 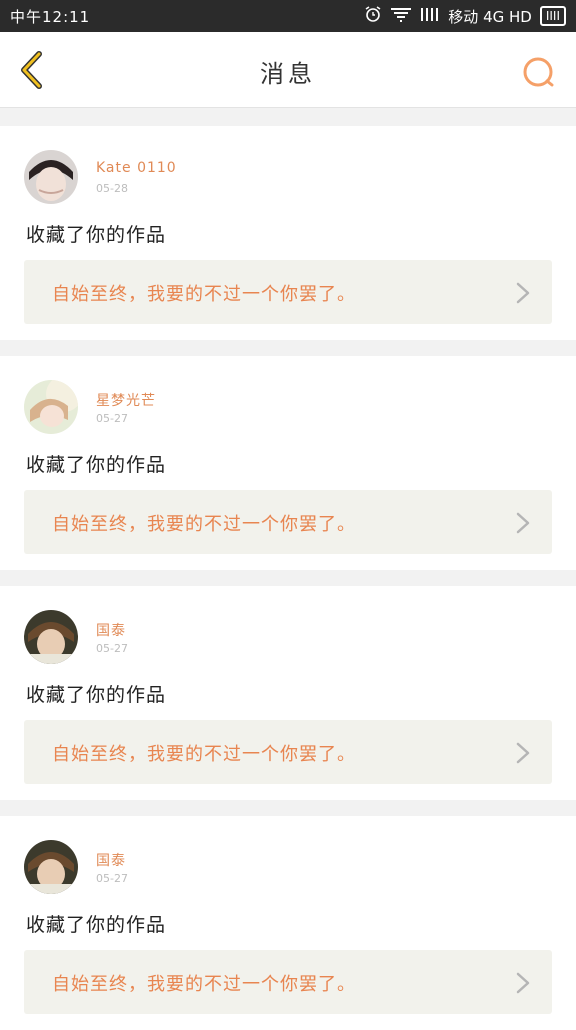 I want to click on wifi-icon, so click(x=401, y=16).